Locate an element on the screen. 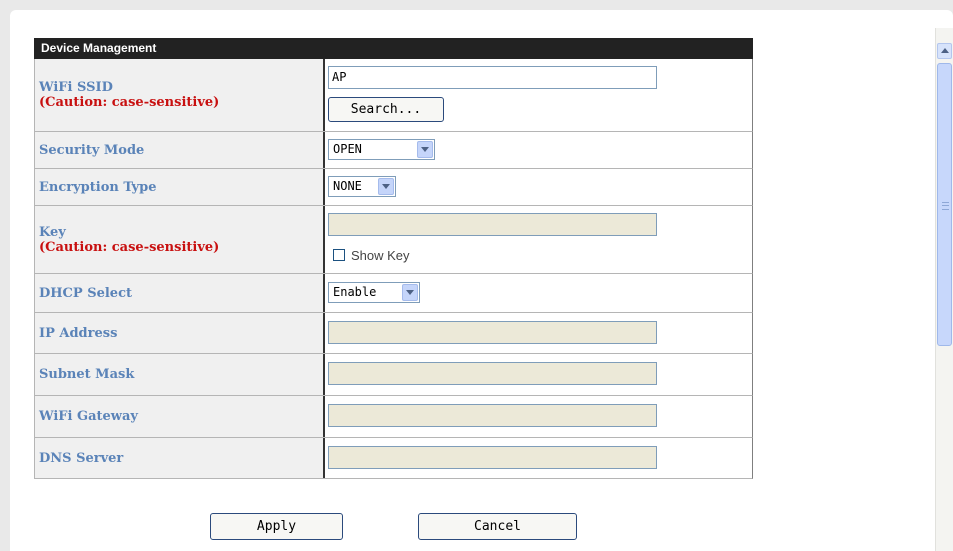 The image size is (953, 551). row-subnet-mask: Subnet Mask is located at coordinates (394, 375).